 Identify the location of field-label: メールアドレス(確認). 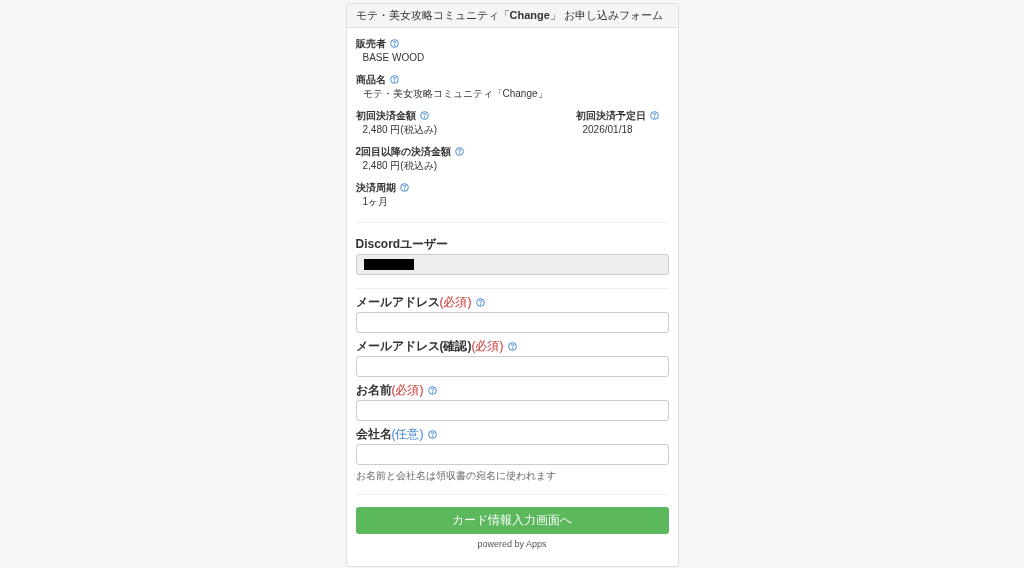
(413, 346).